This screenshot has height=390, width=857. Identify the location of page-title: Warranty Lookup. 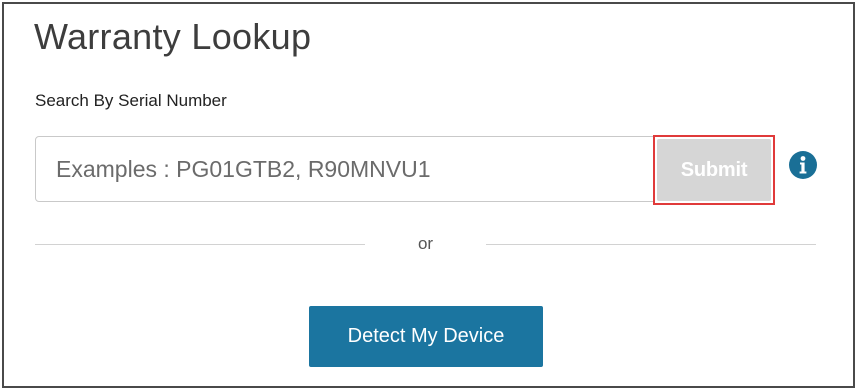
(173, 36).